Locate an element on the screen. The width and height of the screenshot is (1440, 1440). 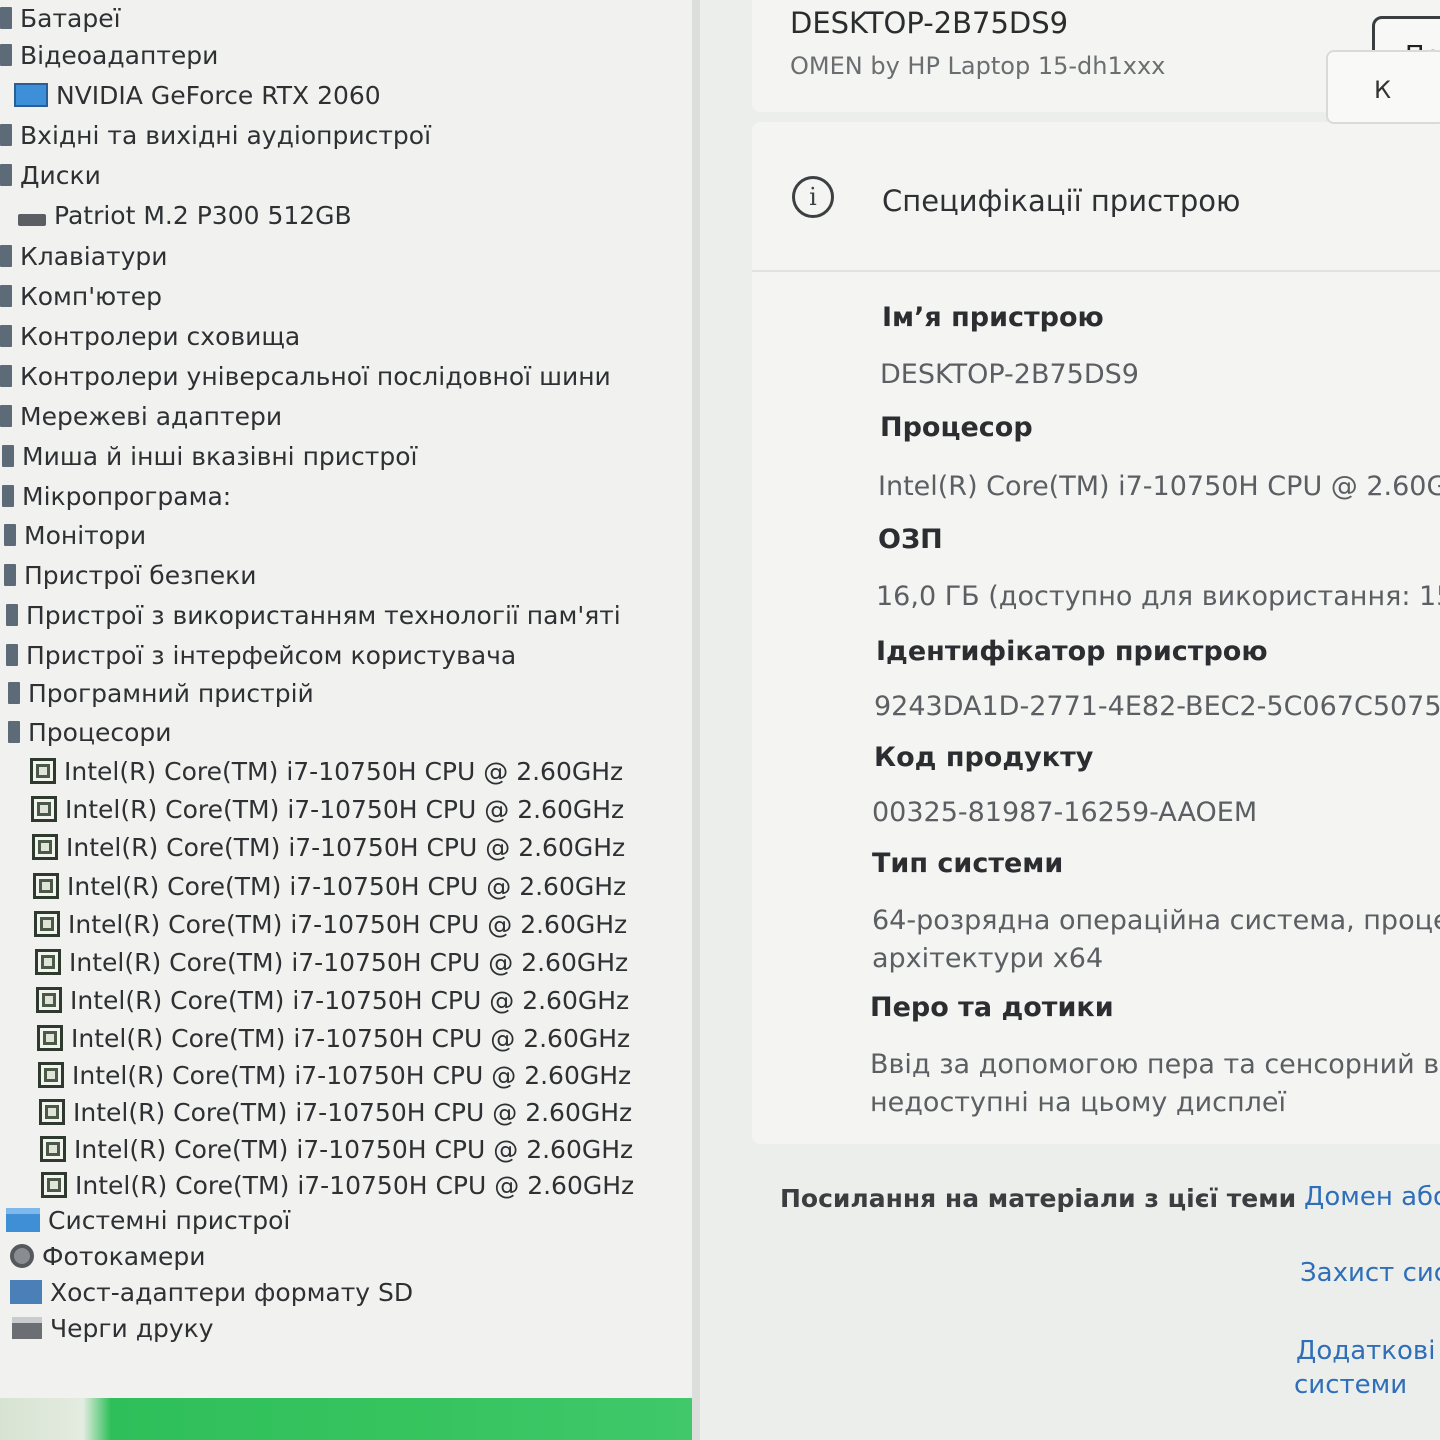
tree-item-label: Системні пристрої is located at coordinates (169, 1220).